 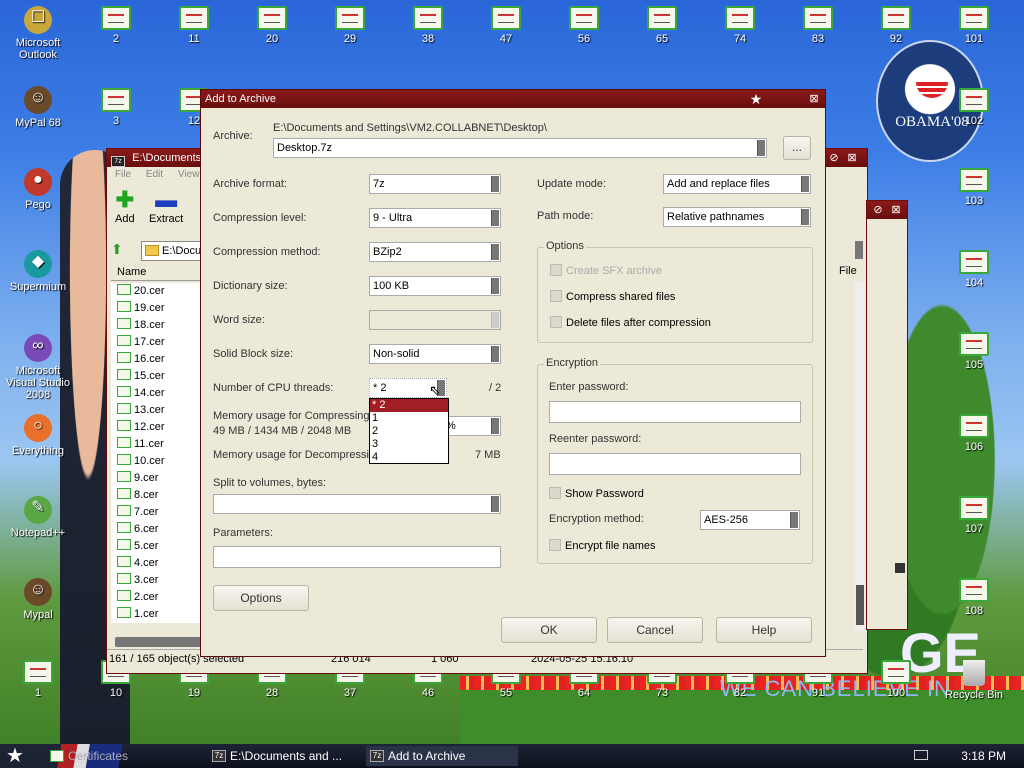 I want to click on compress-shared-checkbox: Compress shared files, so click(x=612, y=296).